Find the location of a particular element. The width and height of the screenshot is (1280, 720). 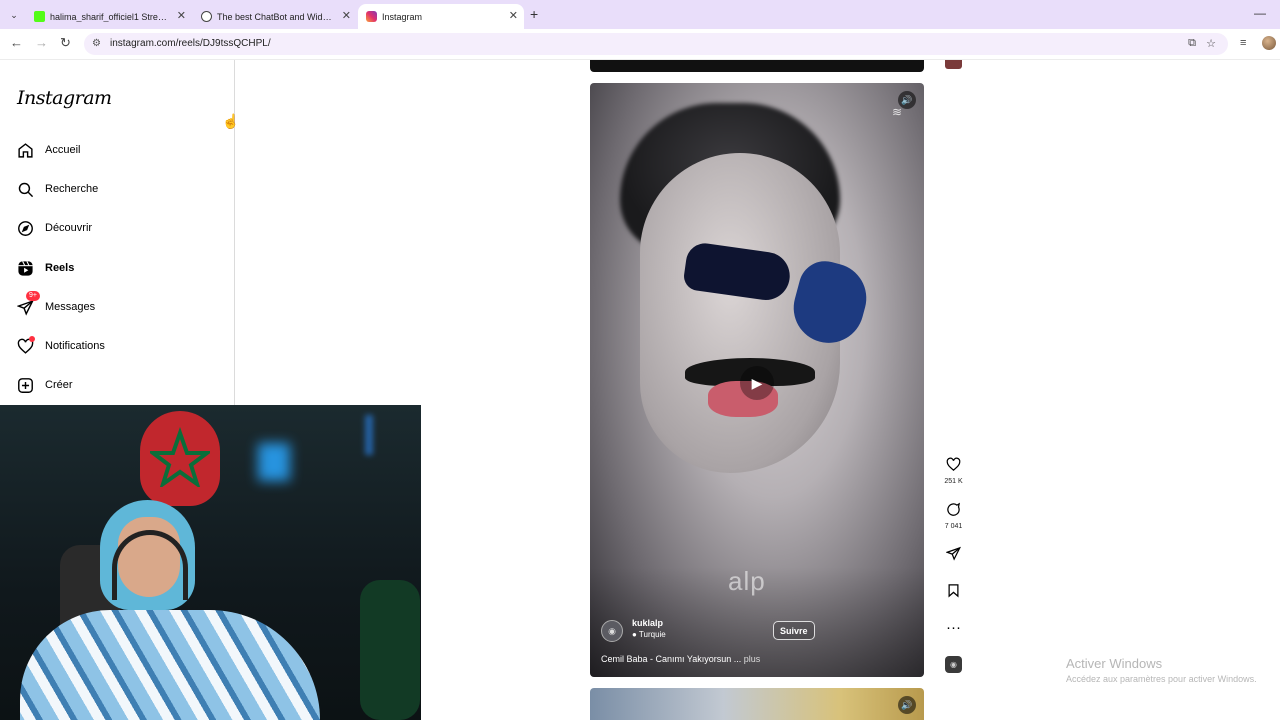

hand-cursor-icon: ☝ is located at coordinates (231, 121).